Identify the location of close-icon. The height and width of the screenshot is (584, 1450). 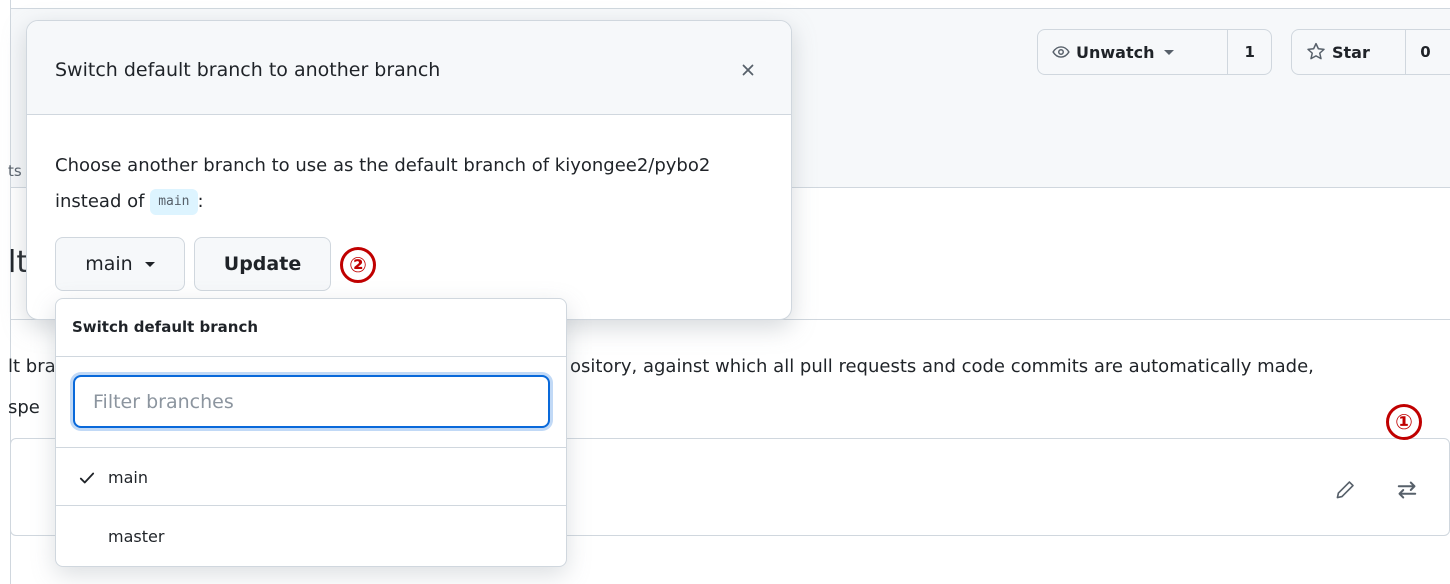
(748, 70).